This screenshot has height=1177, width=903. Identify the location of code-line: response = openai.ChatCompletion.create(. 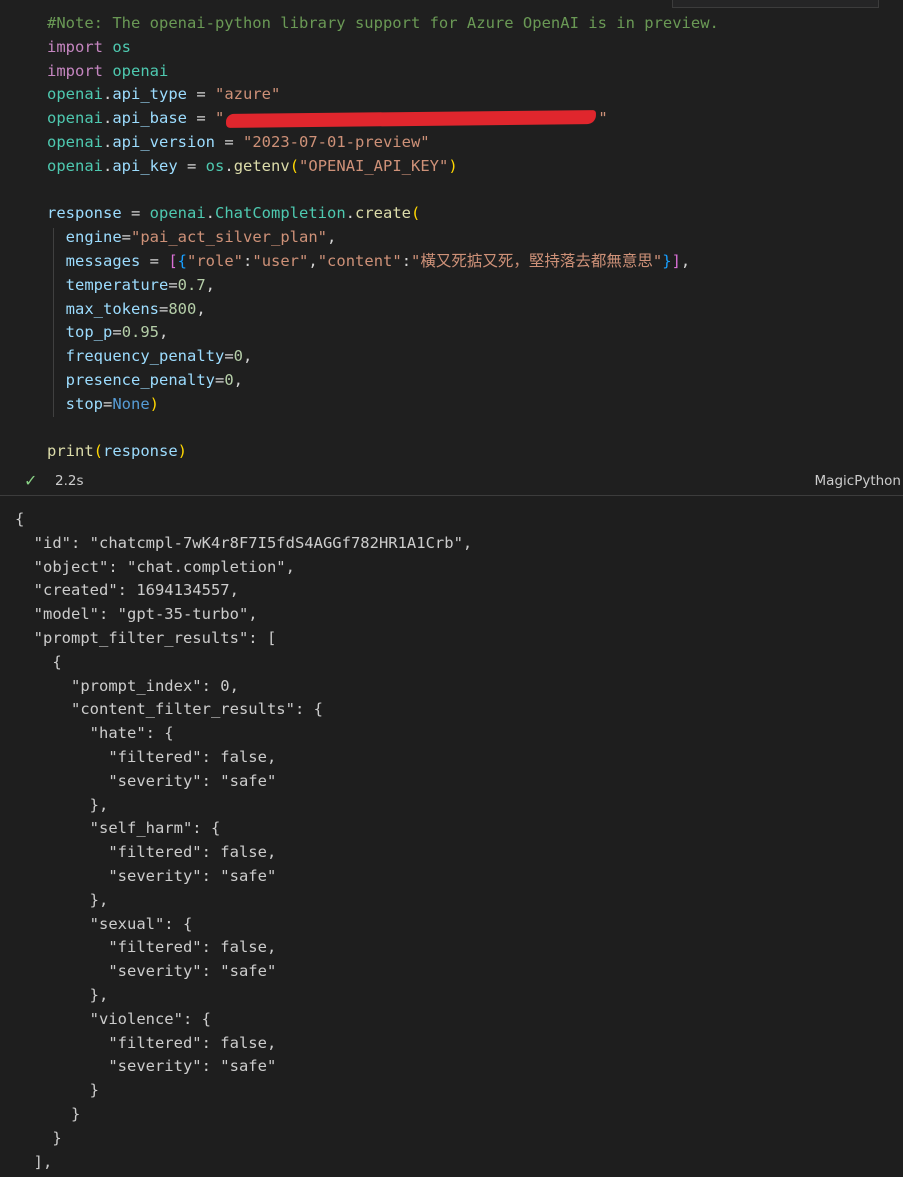
(383, 214).